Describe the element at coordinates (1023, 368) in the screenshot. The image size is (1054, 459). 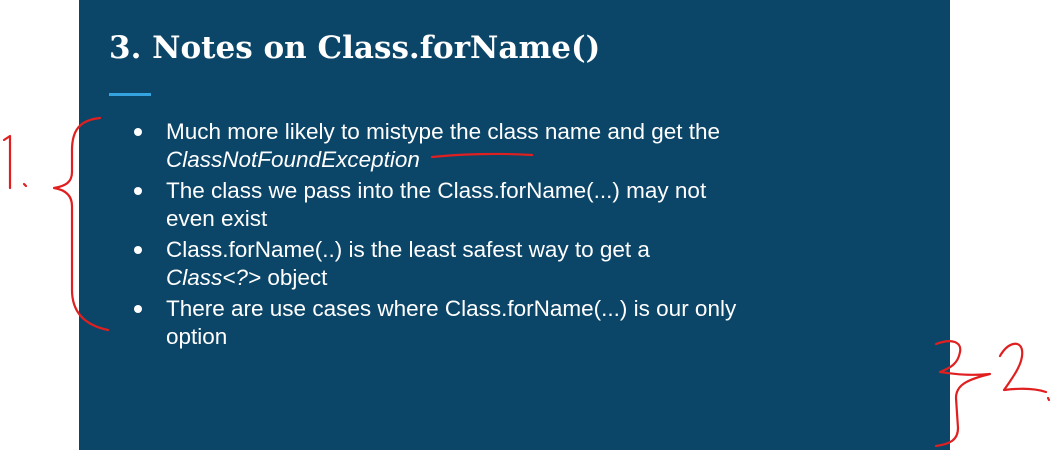
I see `number-2-mark` at that location.